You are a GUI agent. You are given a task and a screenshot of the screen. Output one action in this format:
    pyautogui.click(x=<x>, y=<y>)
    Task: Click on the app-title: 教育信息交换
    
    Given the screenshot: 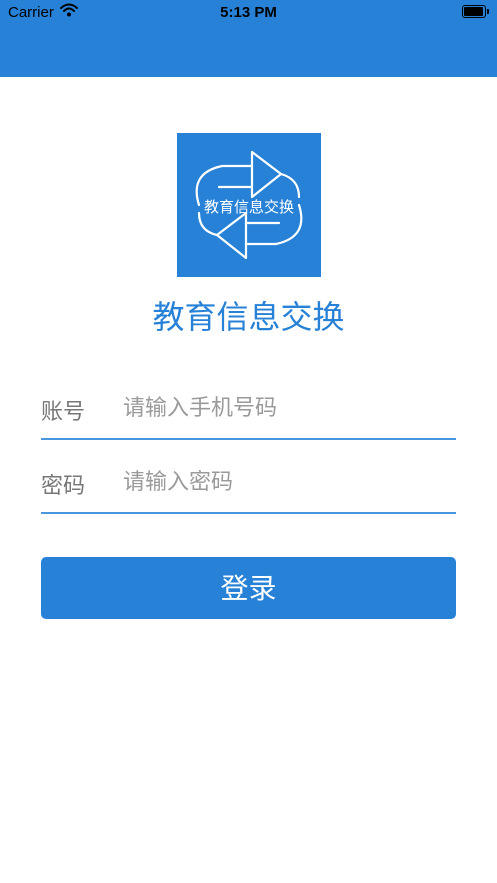 What is the action you would take?
    pyautogui.click(x=248, y=317)
    